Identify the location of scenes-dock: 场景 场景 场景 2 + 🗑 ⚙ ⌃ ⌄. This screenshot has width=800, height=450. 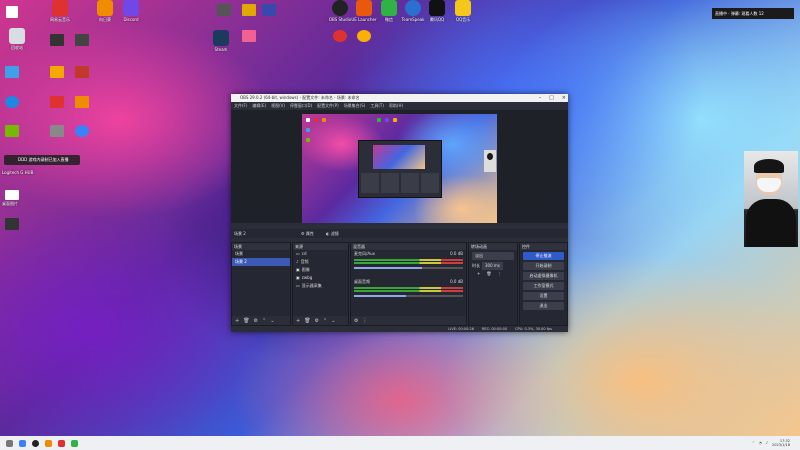
(261, 284).